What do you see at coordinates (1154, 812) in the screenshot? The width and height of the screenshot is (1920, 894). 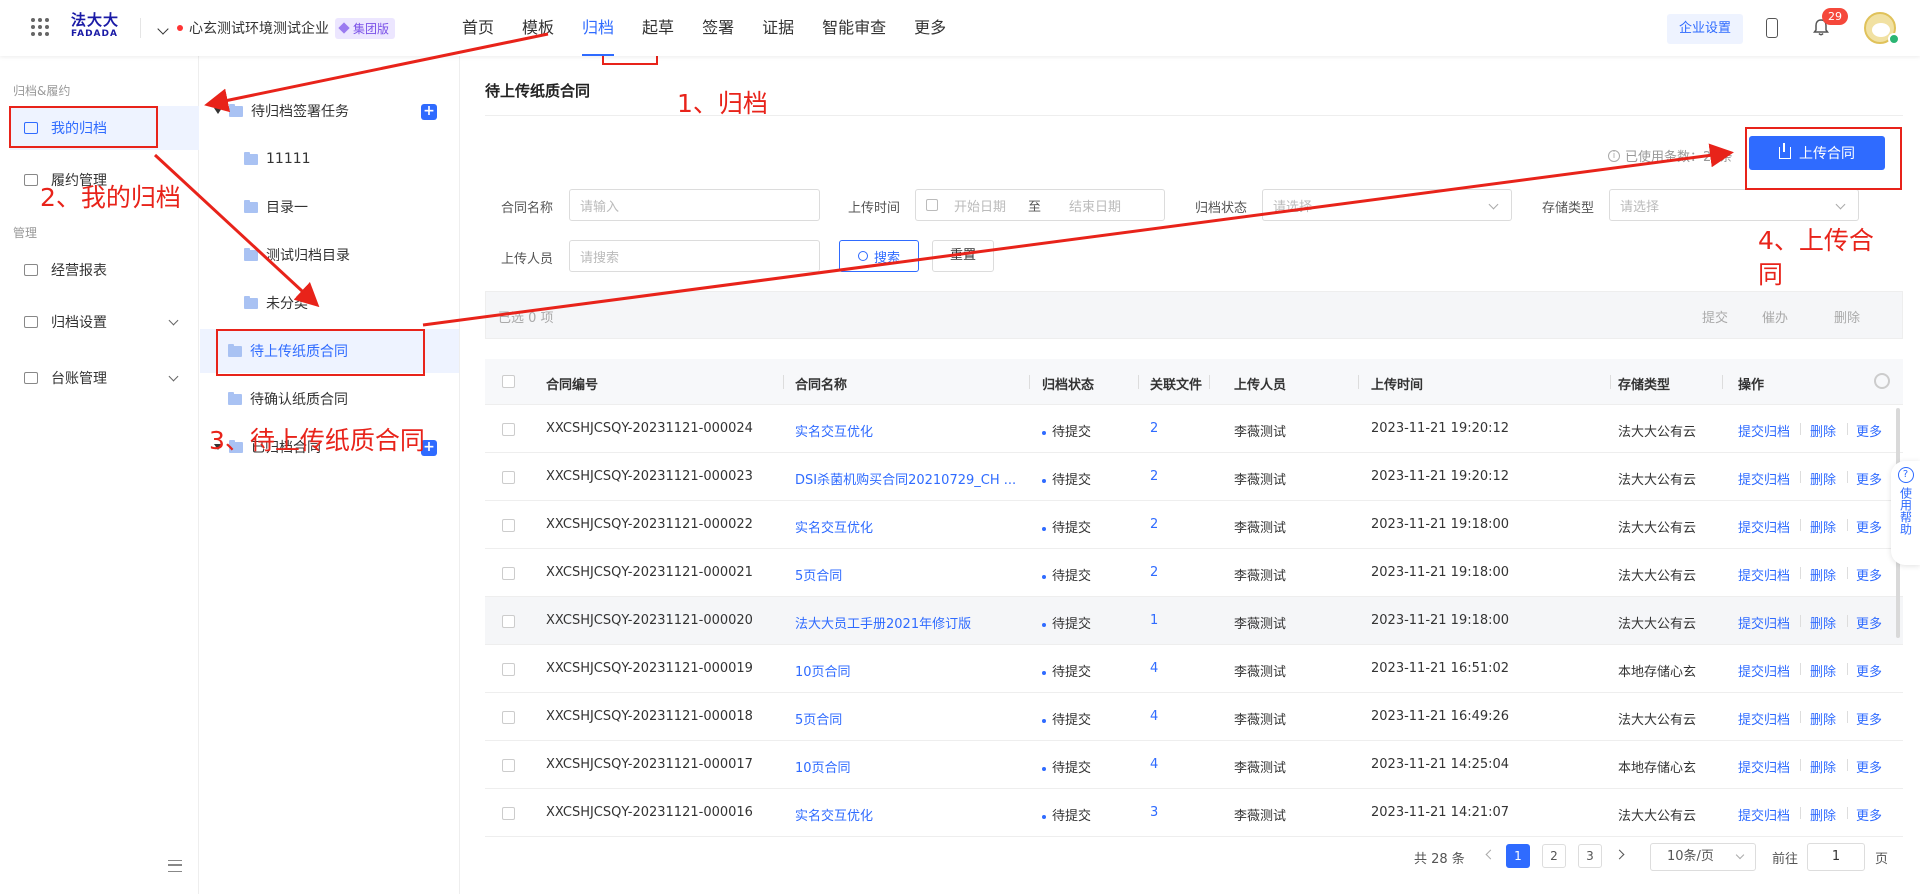 I see `related-files-link: 3` at bounding box center [1154, 812].